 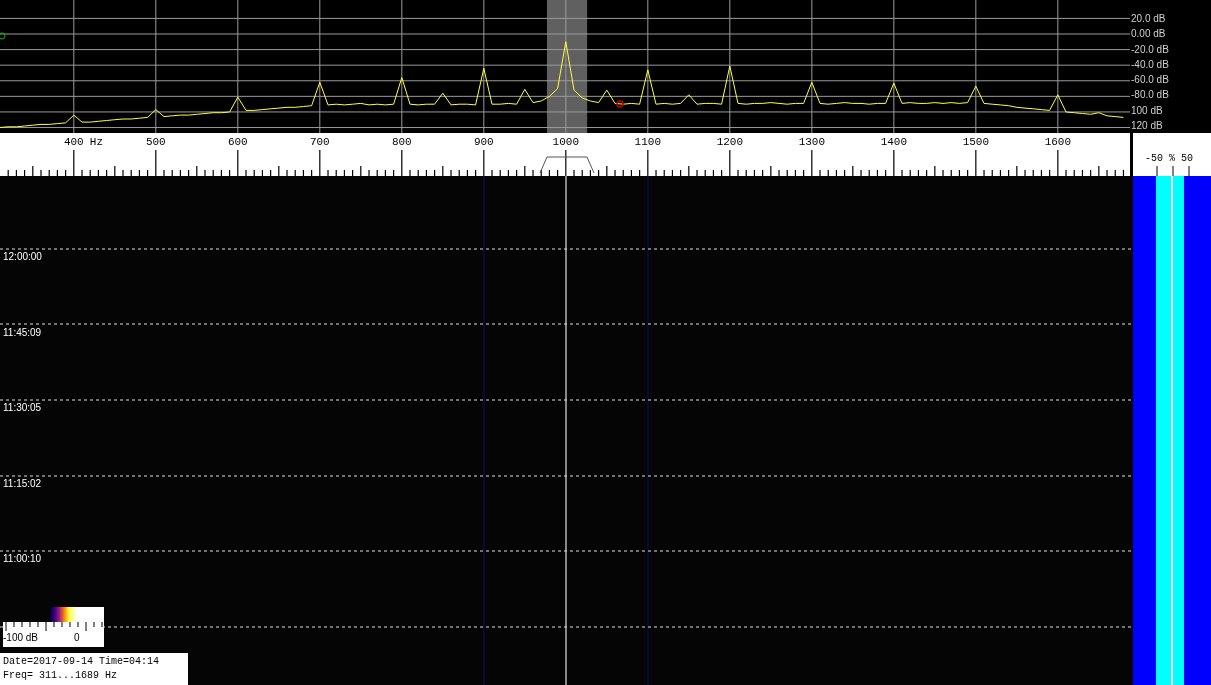 What do you see at coordinates (1148, 19) in the screenshot?
I see `db-axis-label: 20.0 dB` at bounding box center [1148, 19].